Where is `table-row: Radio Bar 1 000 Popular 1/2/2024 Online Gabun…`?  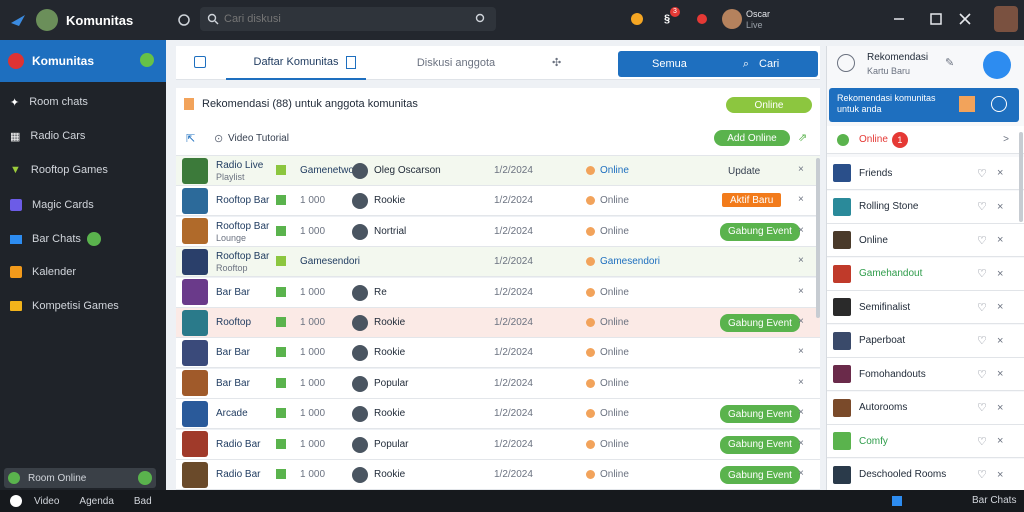 table-row: Radio Bar 1 000 Popular 1/2/2024 Online Gabun… is located at coordinates (498, 444).